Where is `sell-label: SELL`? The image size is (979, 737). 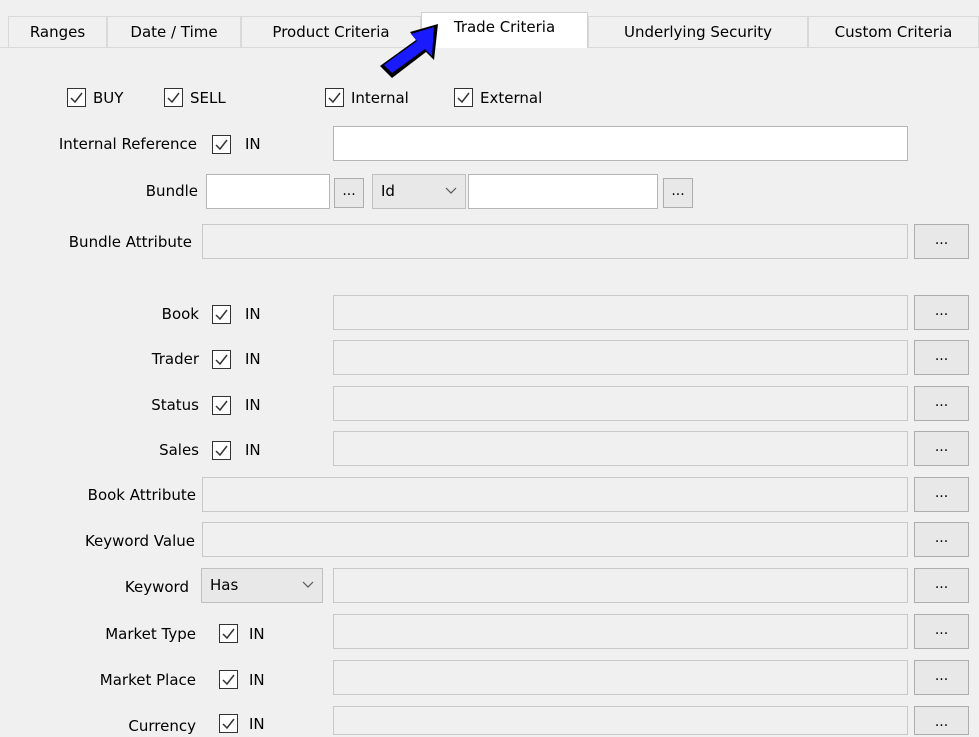 sell-label: SELL is located at coordinates (208, 98).